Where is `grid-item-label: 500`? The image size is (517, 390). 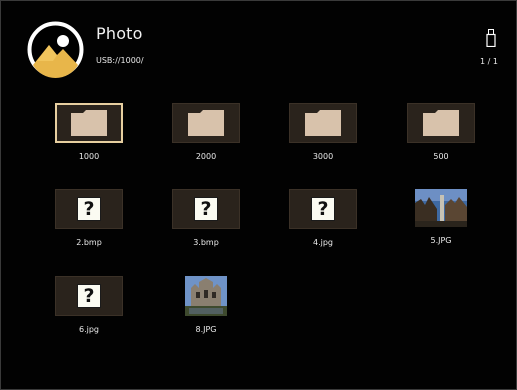
grid-item-label: 500 is located at coordinates (441, 156).